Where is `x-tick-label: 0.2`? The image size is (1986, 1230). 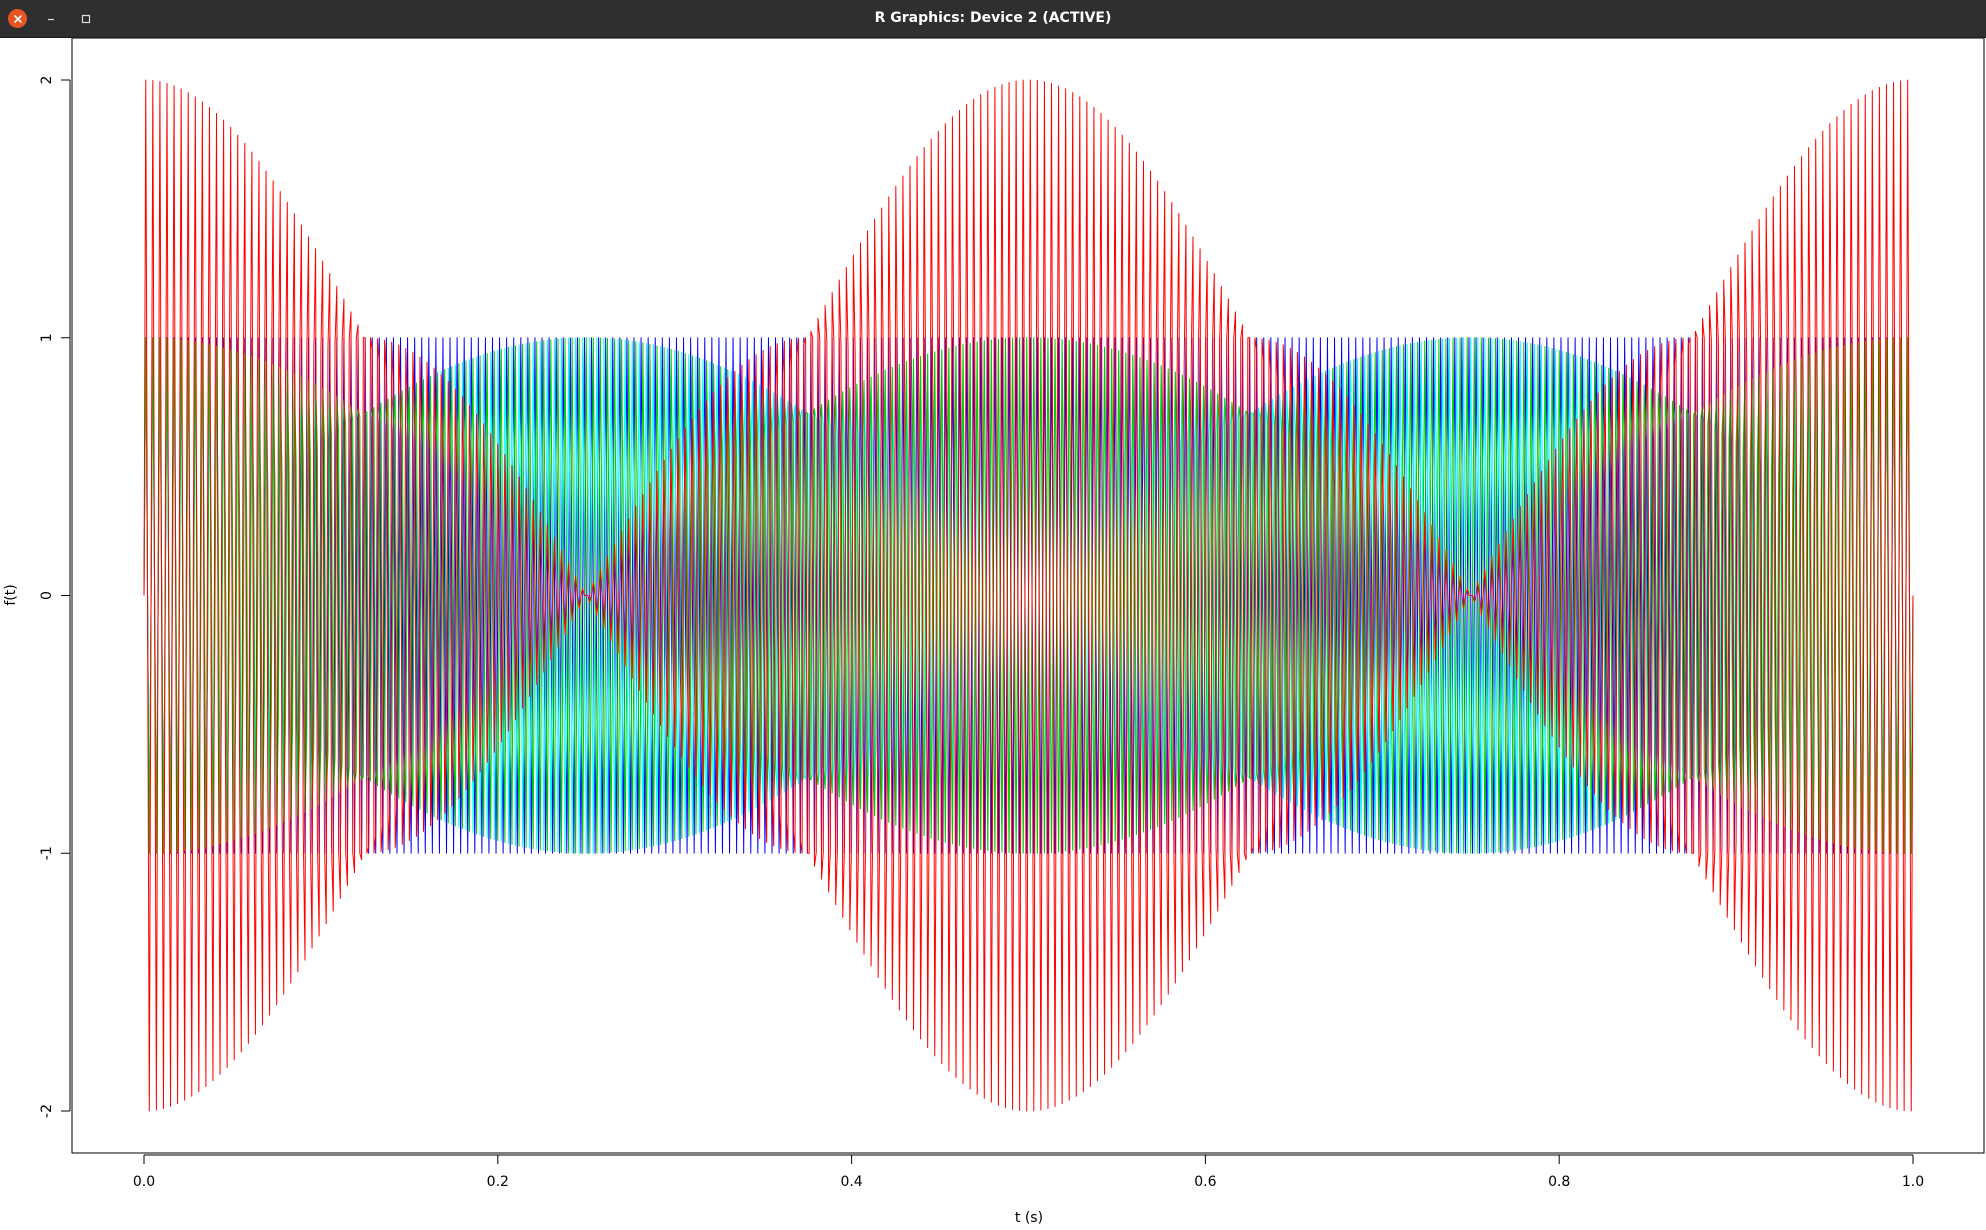
x-tick-label: 0.2 is located at coordinates (498, 1182).